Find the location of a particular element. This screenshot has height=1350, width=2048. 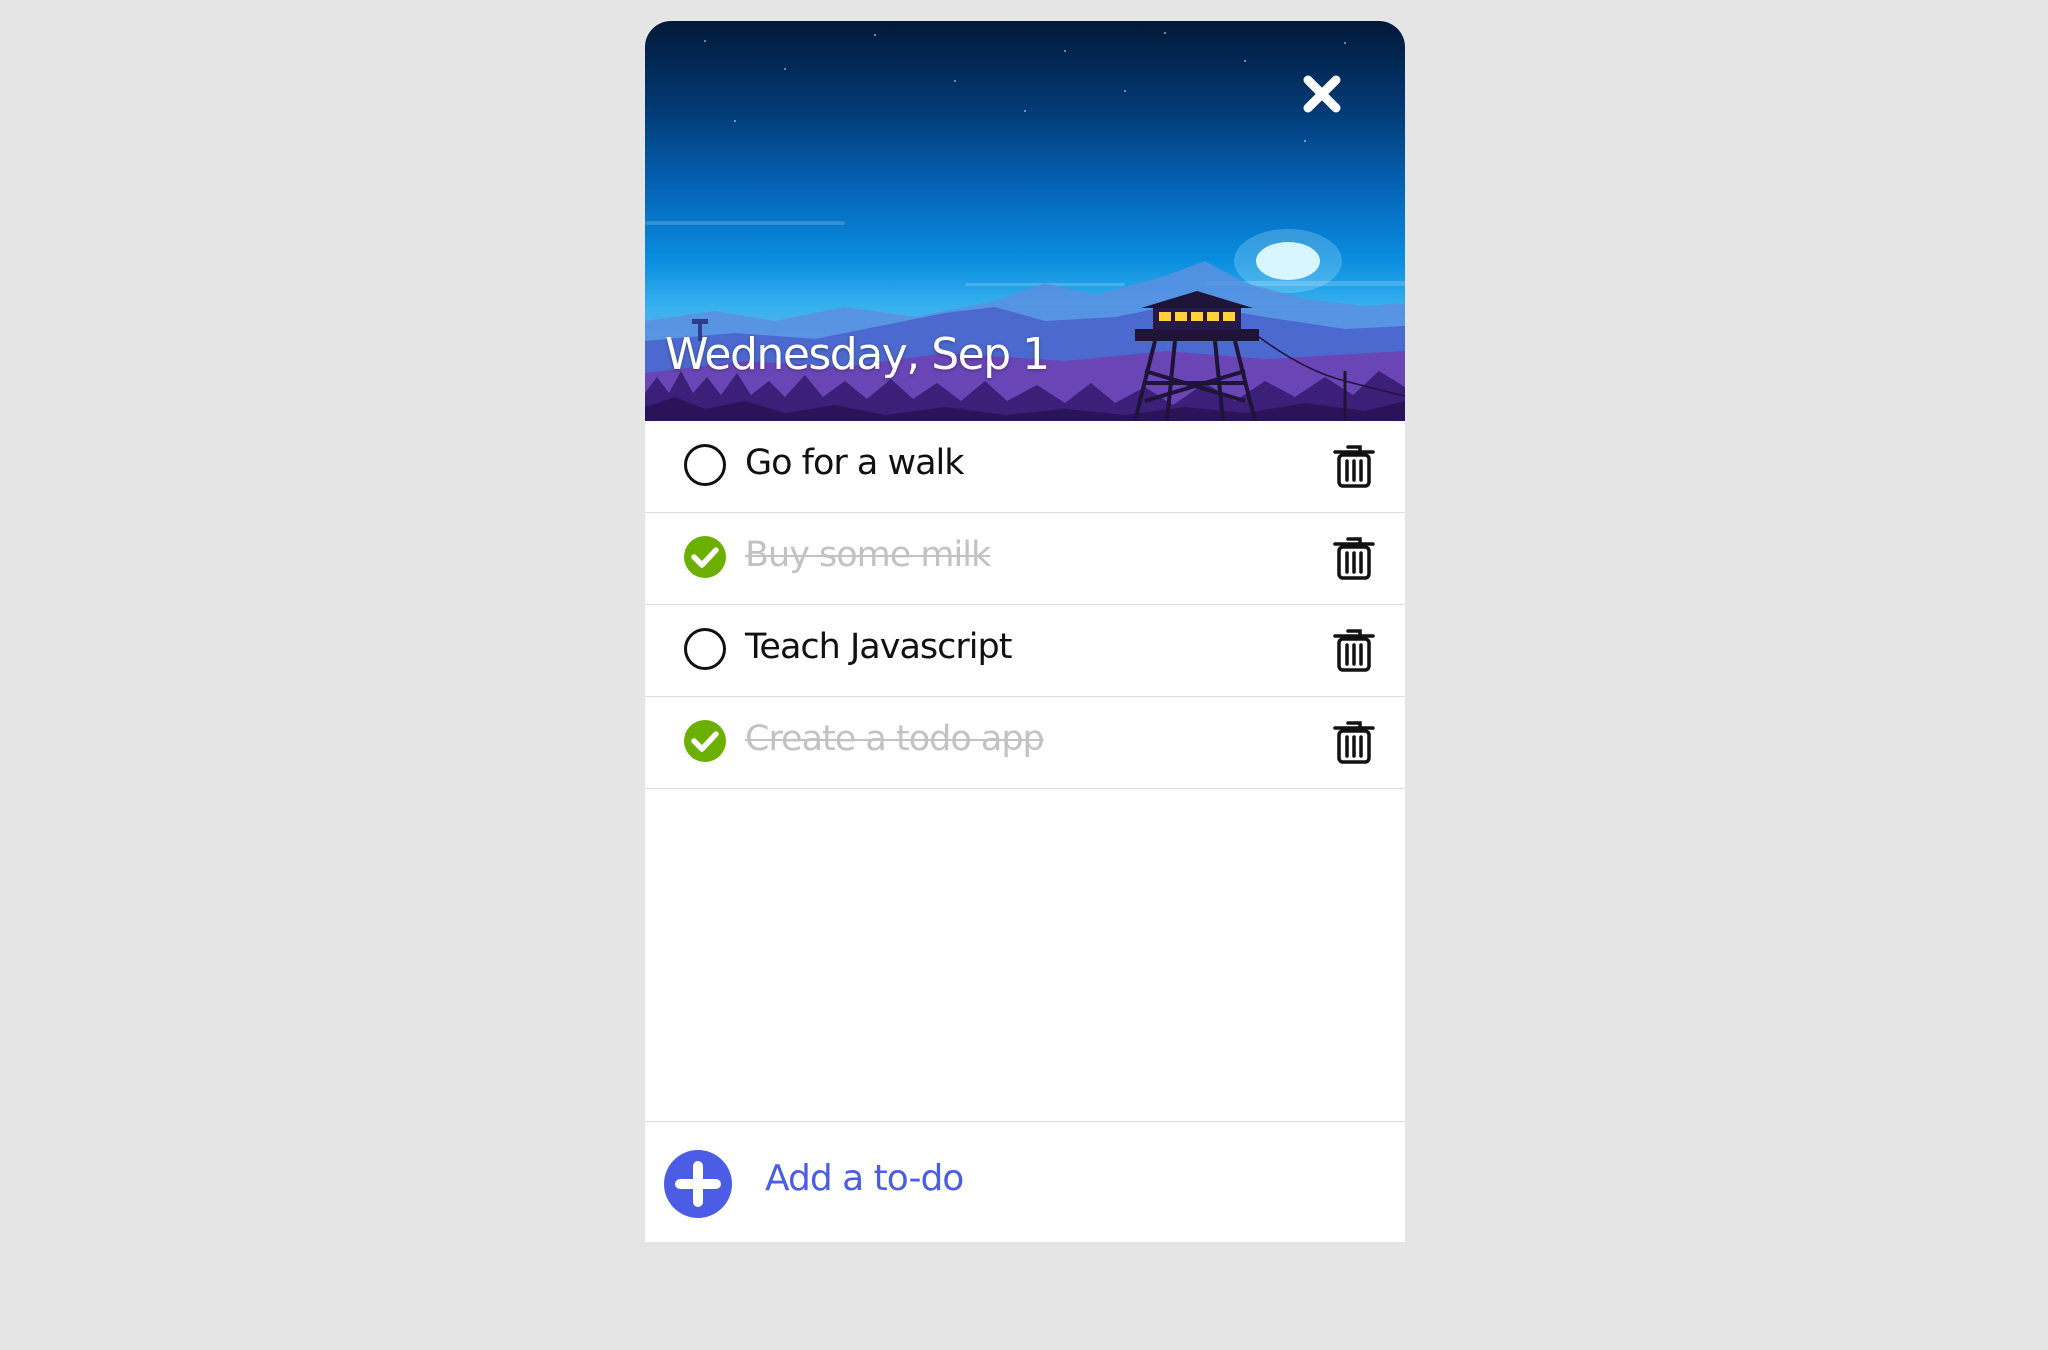

todo-text: Teach Javascript is located at coordinates (878, 647).